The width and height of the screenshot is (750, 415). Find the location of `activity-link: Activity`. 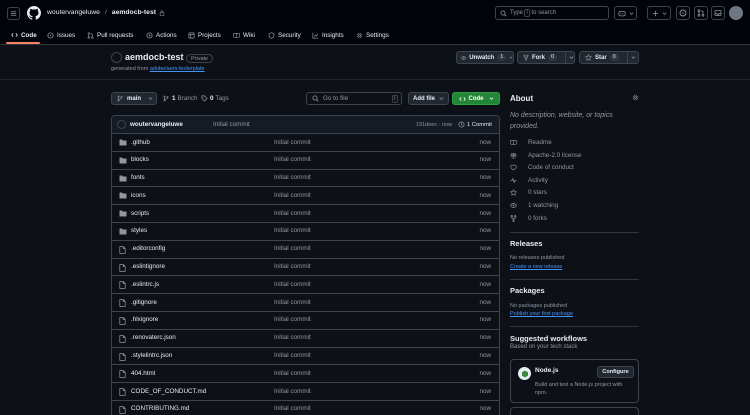

activity-link: Activity is located at coordinates (529, 180).